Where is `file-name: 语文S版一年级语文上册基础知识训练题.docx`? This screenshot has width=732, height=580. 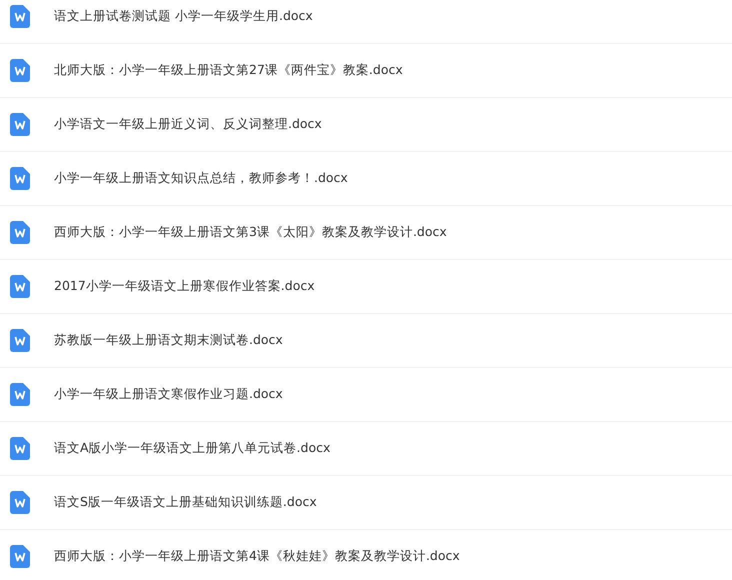 file-name: 语文S版一年级语文上册基础知识训练题.docx is located at coordinates (185, 502).